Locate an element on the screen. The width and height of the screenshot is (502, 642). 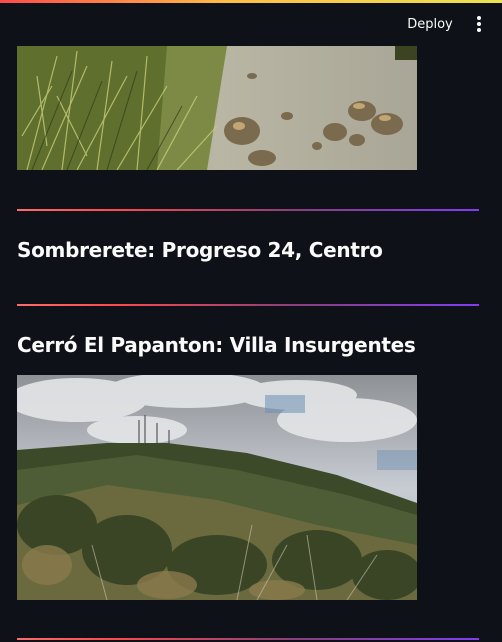
location-heading-sombrerete: Sombrerete: Progreso 24, Centro is located at coordinates (200, 250).